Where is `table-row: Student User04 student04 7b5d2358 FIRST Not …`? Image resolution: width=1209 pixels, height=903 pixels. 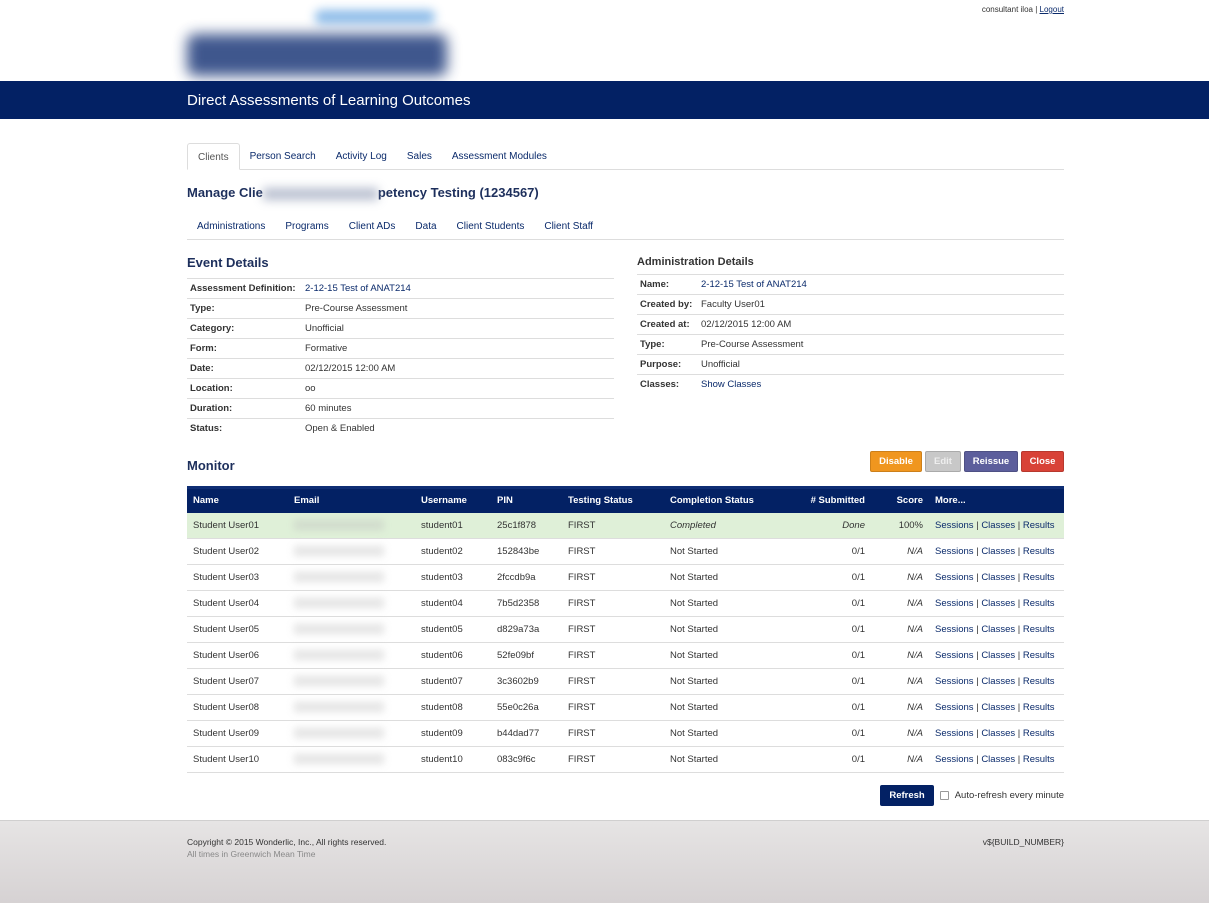
table-row: Student User04 student04 7b5d2358 FIRST Not … is located at coordinates (625, 603).